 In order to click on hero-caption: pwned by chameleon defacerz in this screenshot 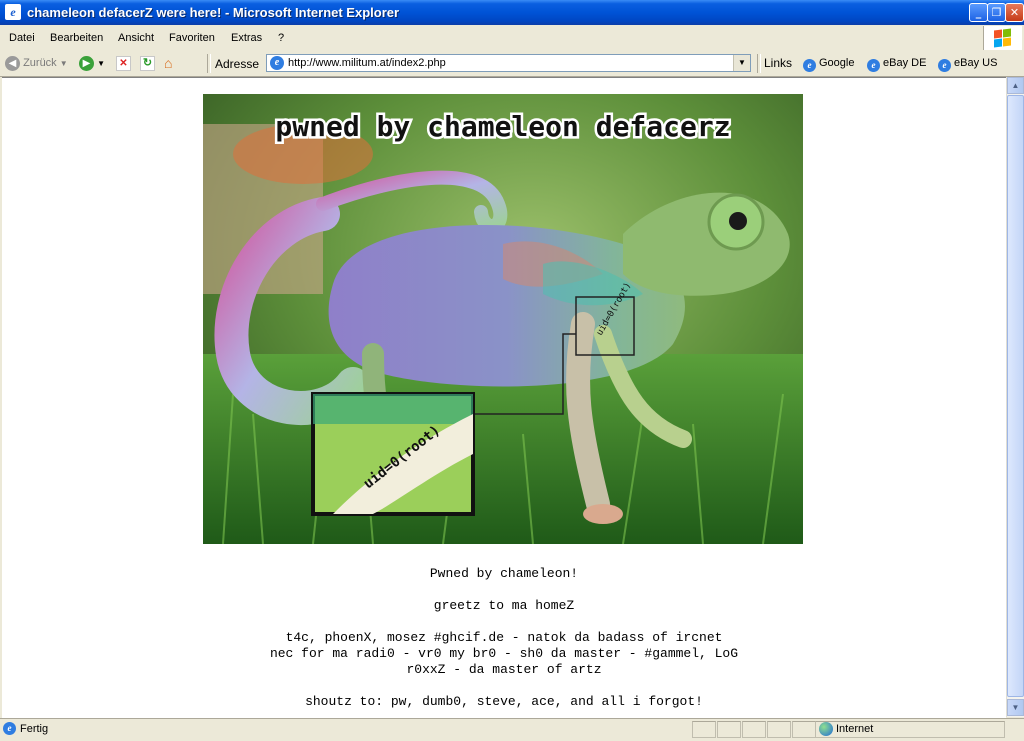, I will do `click(502, 126)`.